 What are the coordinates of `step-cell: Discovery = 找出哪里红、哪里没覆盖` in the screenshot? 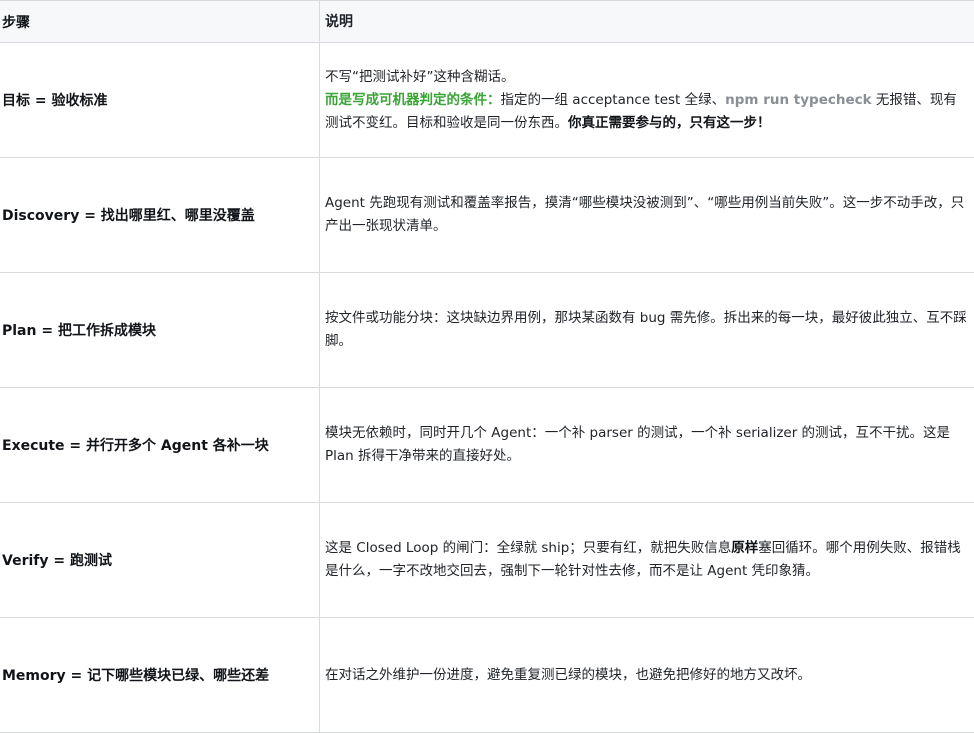 It's located at (160, 215).